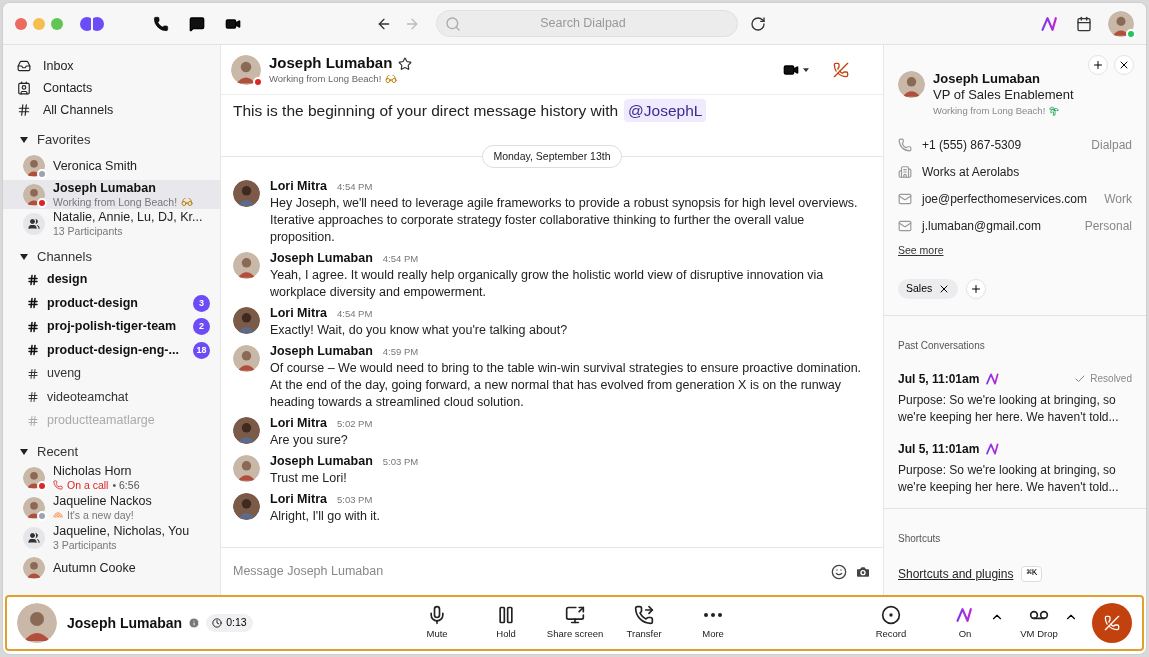 Image resolution: width=1149 pixels, height=657 pixels. I want to click on channel-item: design, so click(111, 280).